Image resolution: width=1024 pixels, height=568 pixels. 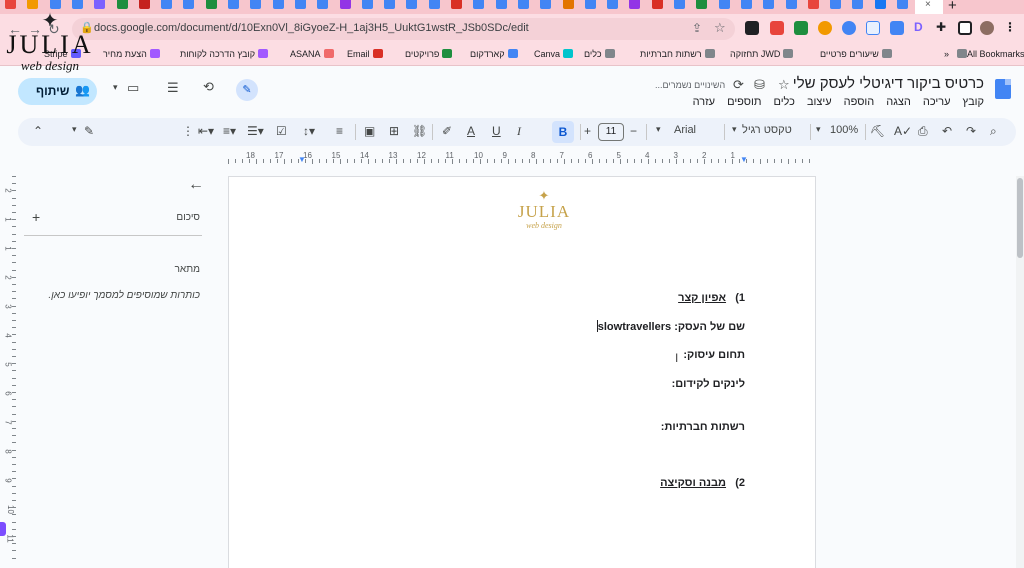 What do you see at coordinates (519, 131) in the screenshot?
I see `italic-icon: I` at bounding box center [519, 131].